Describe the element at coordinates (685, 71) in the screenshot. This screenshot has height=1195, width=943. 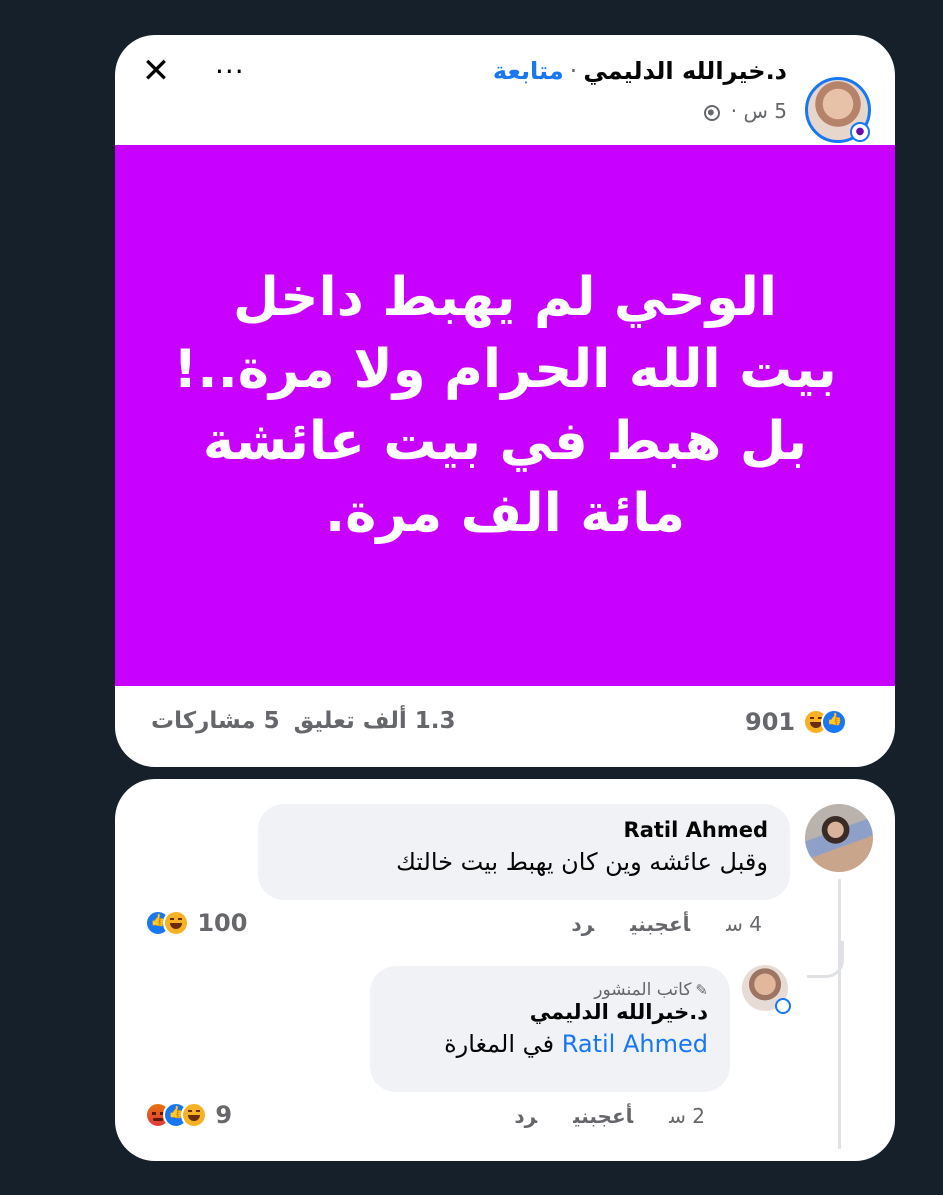
I see `author-name: د.خيرالله الدليمي` at that location.